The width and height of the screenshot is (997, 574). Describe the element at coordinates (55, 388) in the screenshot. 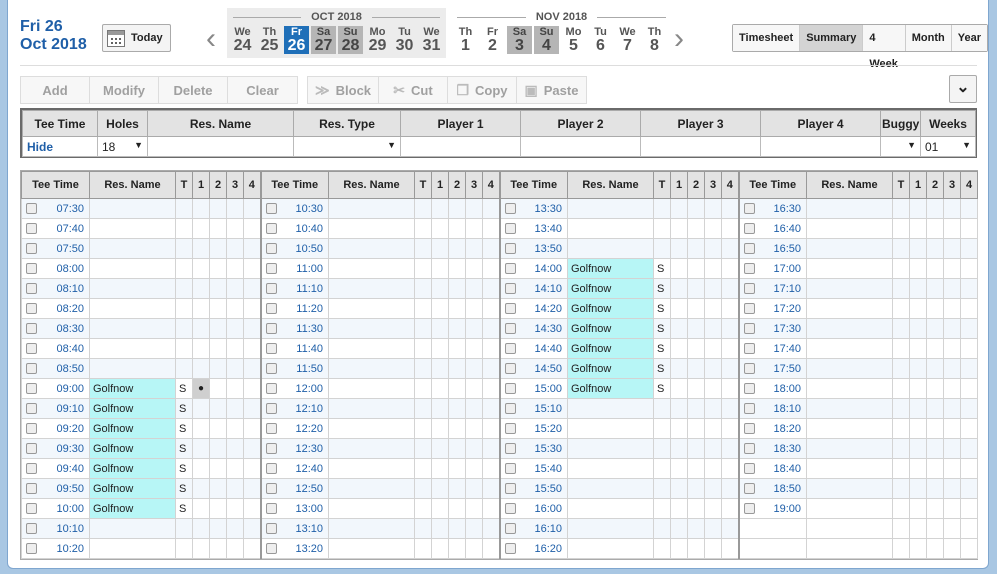

I see `tee-time-cell: 09:00` at that location.